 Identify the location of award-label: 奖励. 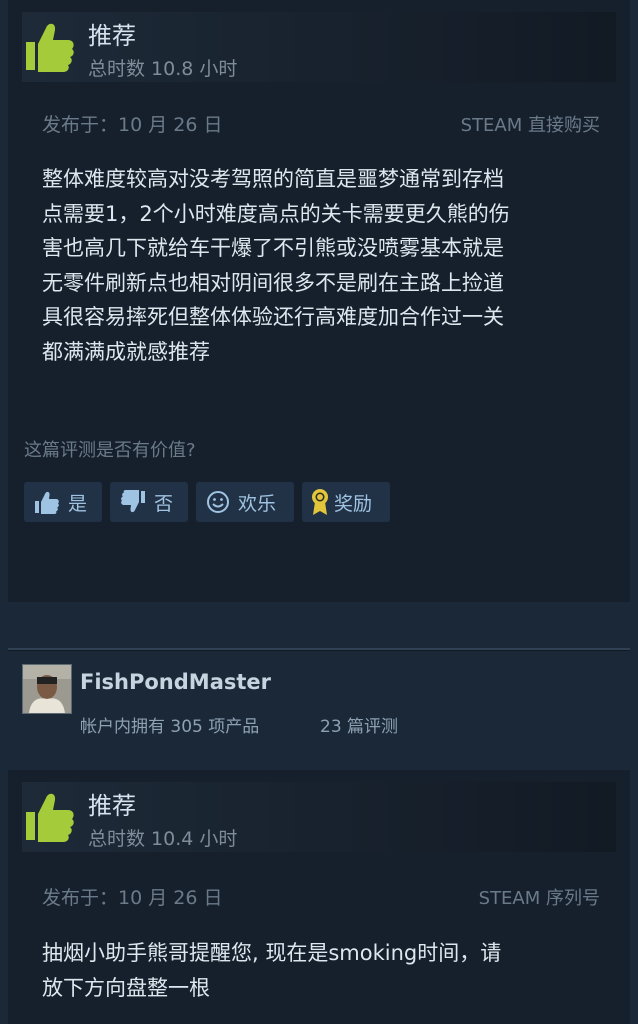
(353, 503).